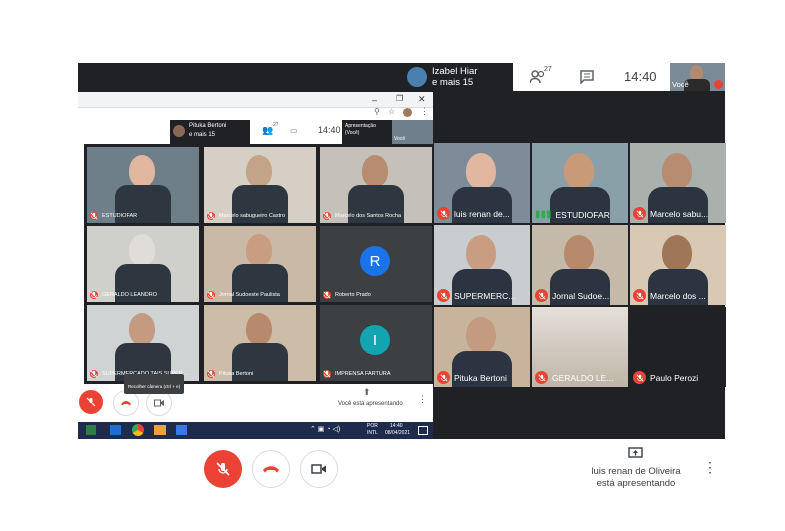  Describe the element at coordinates (160, 430) in the screenshot. I see `folder-icon` at that location.